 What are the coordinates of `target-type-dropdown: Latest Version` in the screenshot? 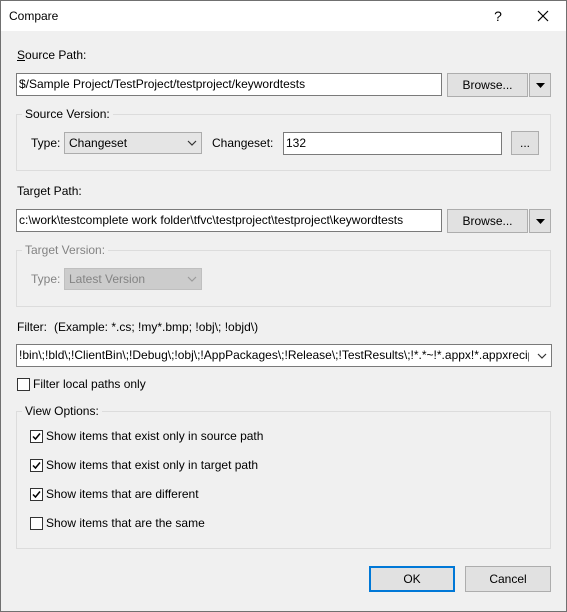 It's located at (133, 279).